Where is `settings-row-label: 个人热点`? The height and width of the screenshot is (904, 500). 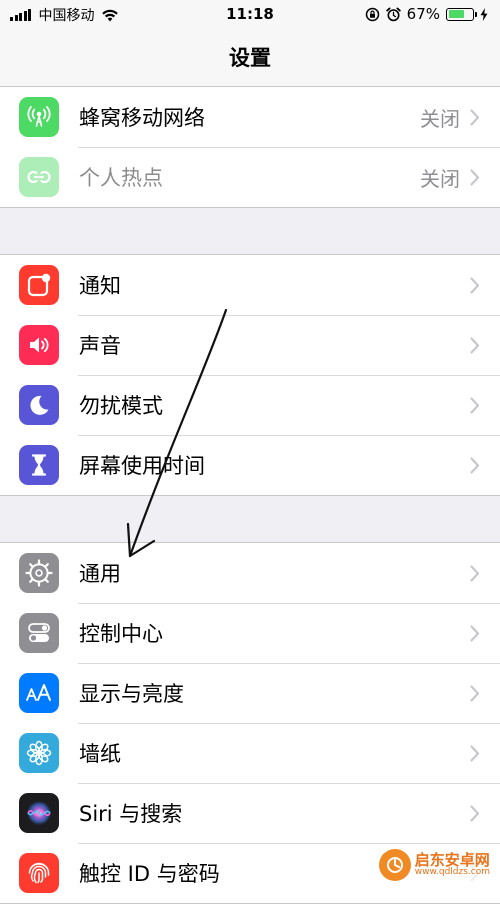 settings-row-label: 个人热点 is located at coordinates (121, 178).